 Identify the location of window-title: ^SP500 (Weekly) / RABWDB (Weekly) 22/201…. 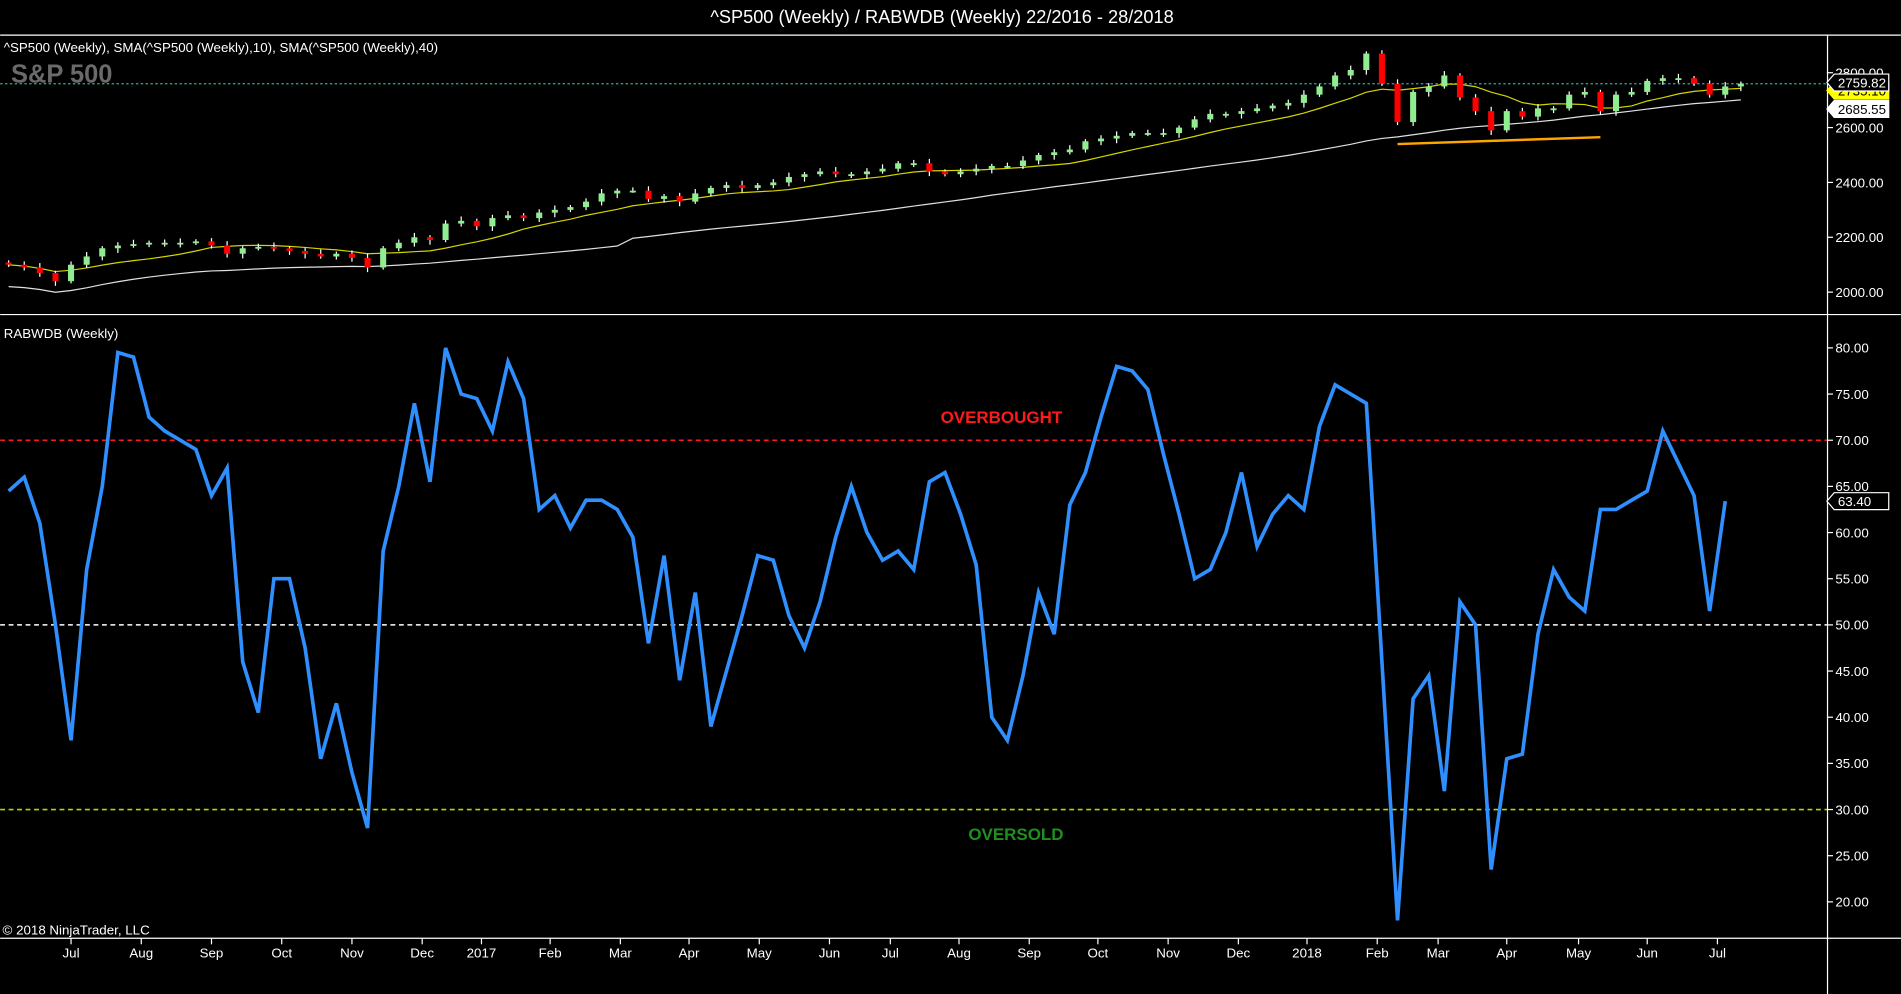
(941, 17).